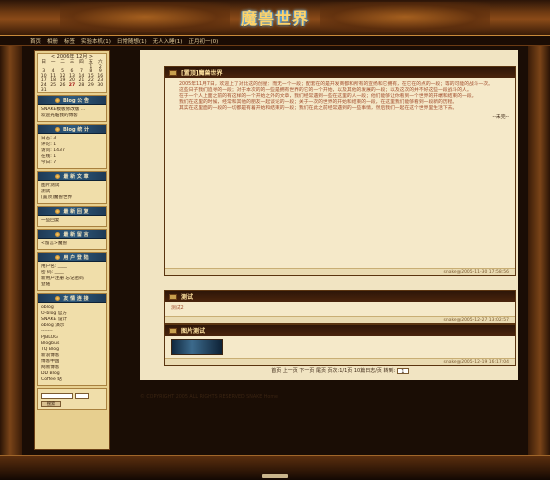 This screenshot has width=550, height=480. What do you see at coordinates (168, 41) in the screenshot?
I see `nav-category-3: 无人入睡(1)` at bounding box center [168, 41].